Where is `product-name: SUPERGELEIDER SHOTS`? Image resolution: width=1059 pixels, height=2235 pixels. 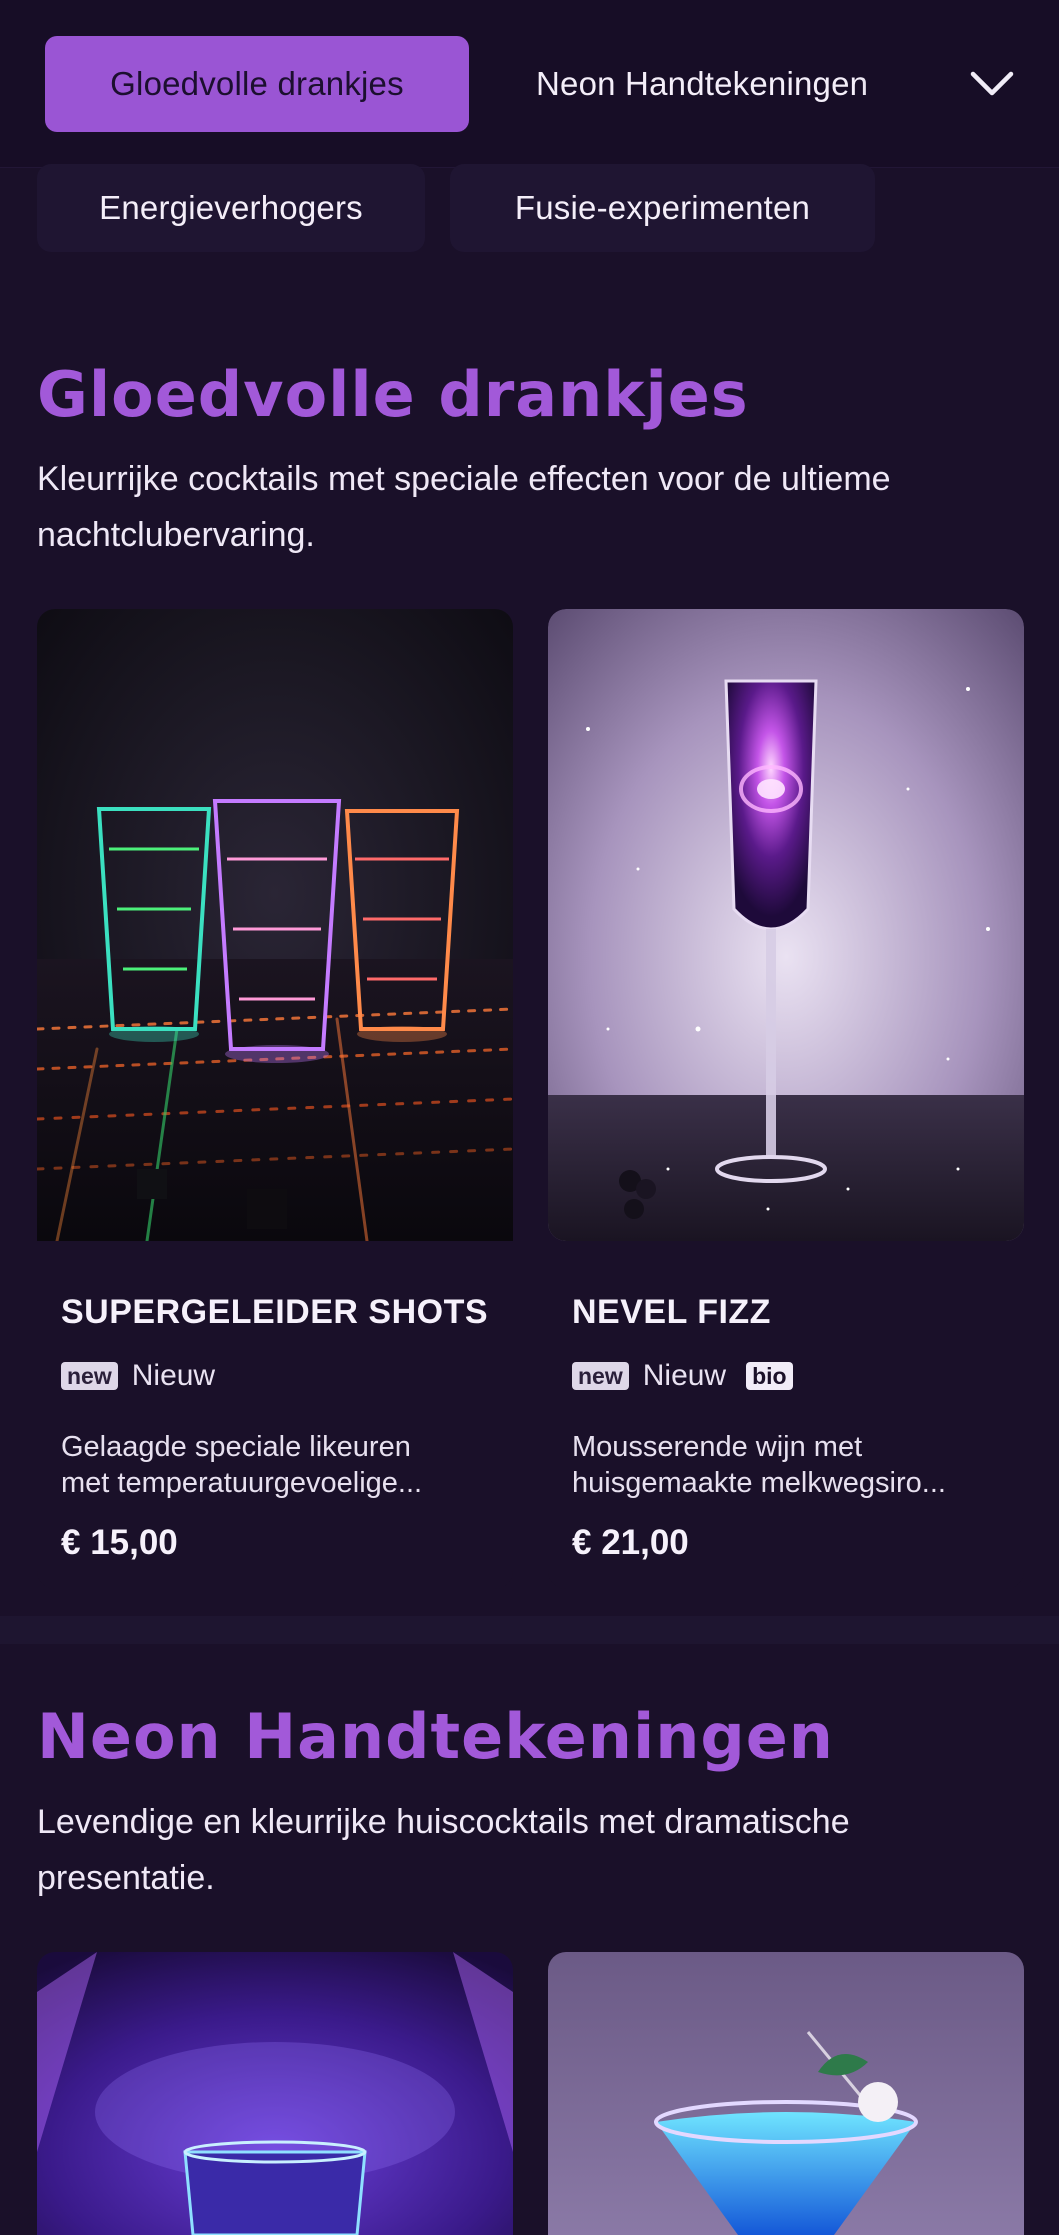 product-name: SUPERGELEIDER SHOTS is located at coordinates (275, 1312).